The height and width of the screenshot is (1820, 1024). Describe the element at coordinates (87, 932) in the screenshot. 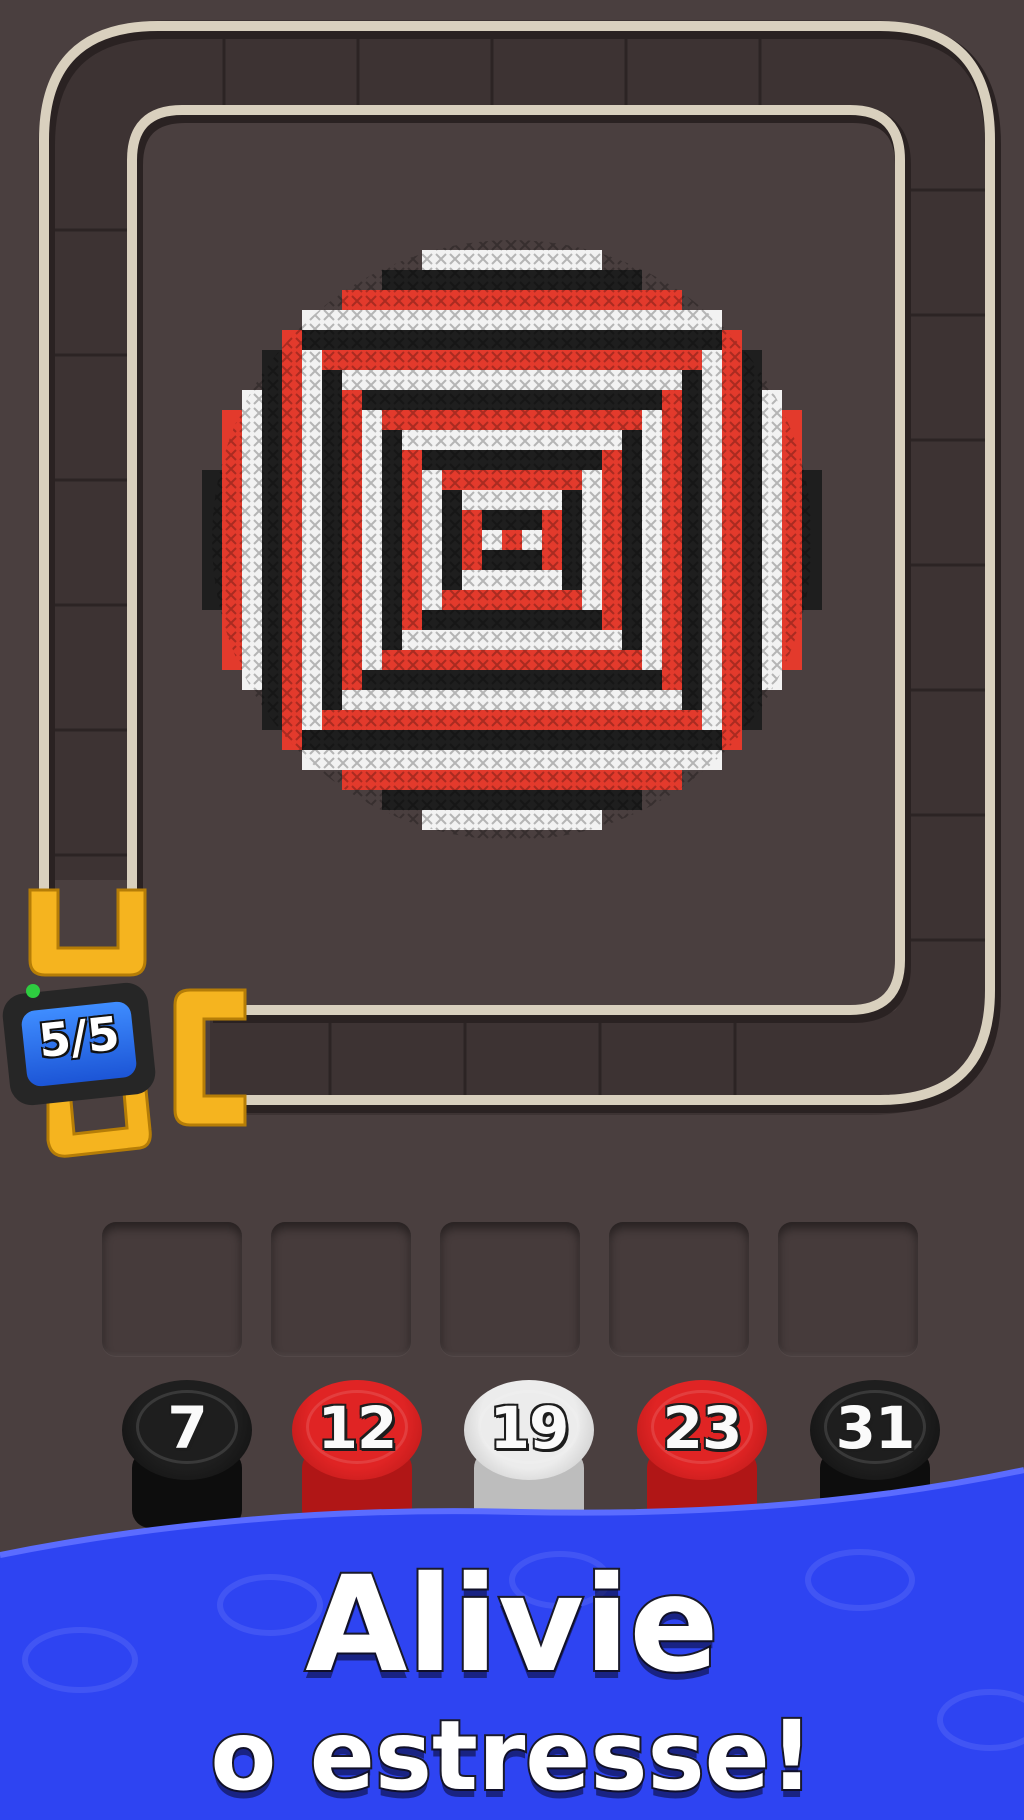

I see `top-clip` at that location.